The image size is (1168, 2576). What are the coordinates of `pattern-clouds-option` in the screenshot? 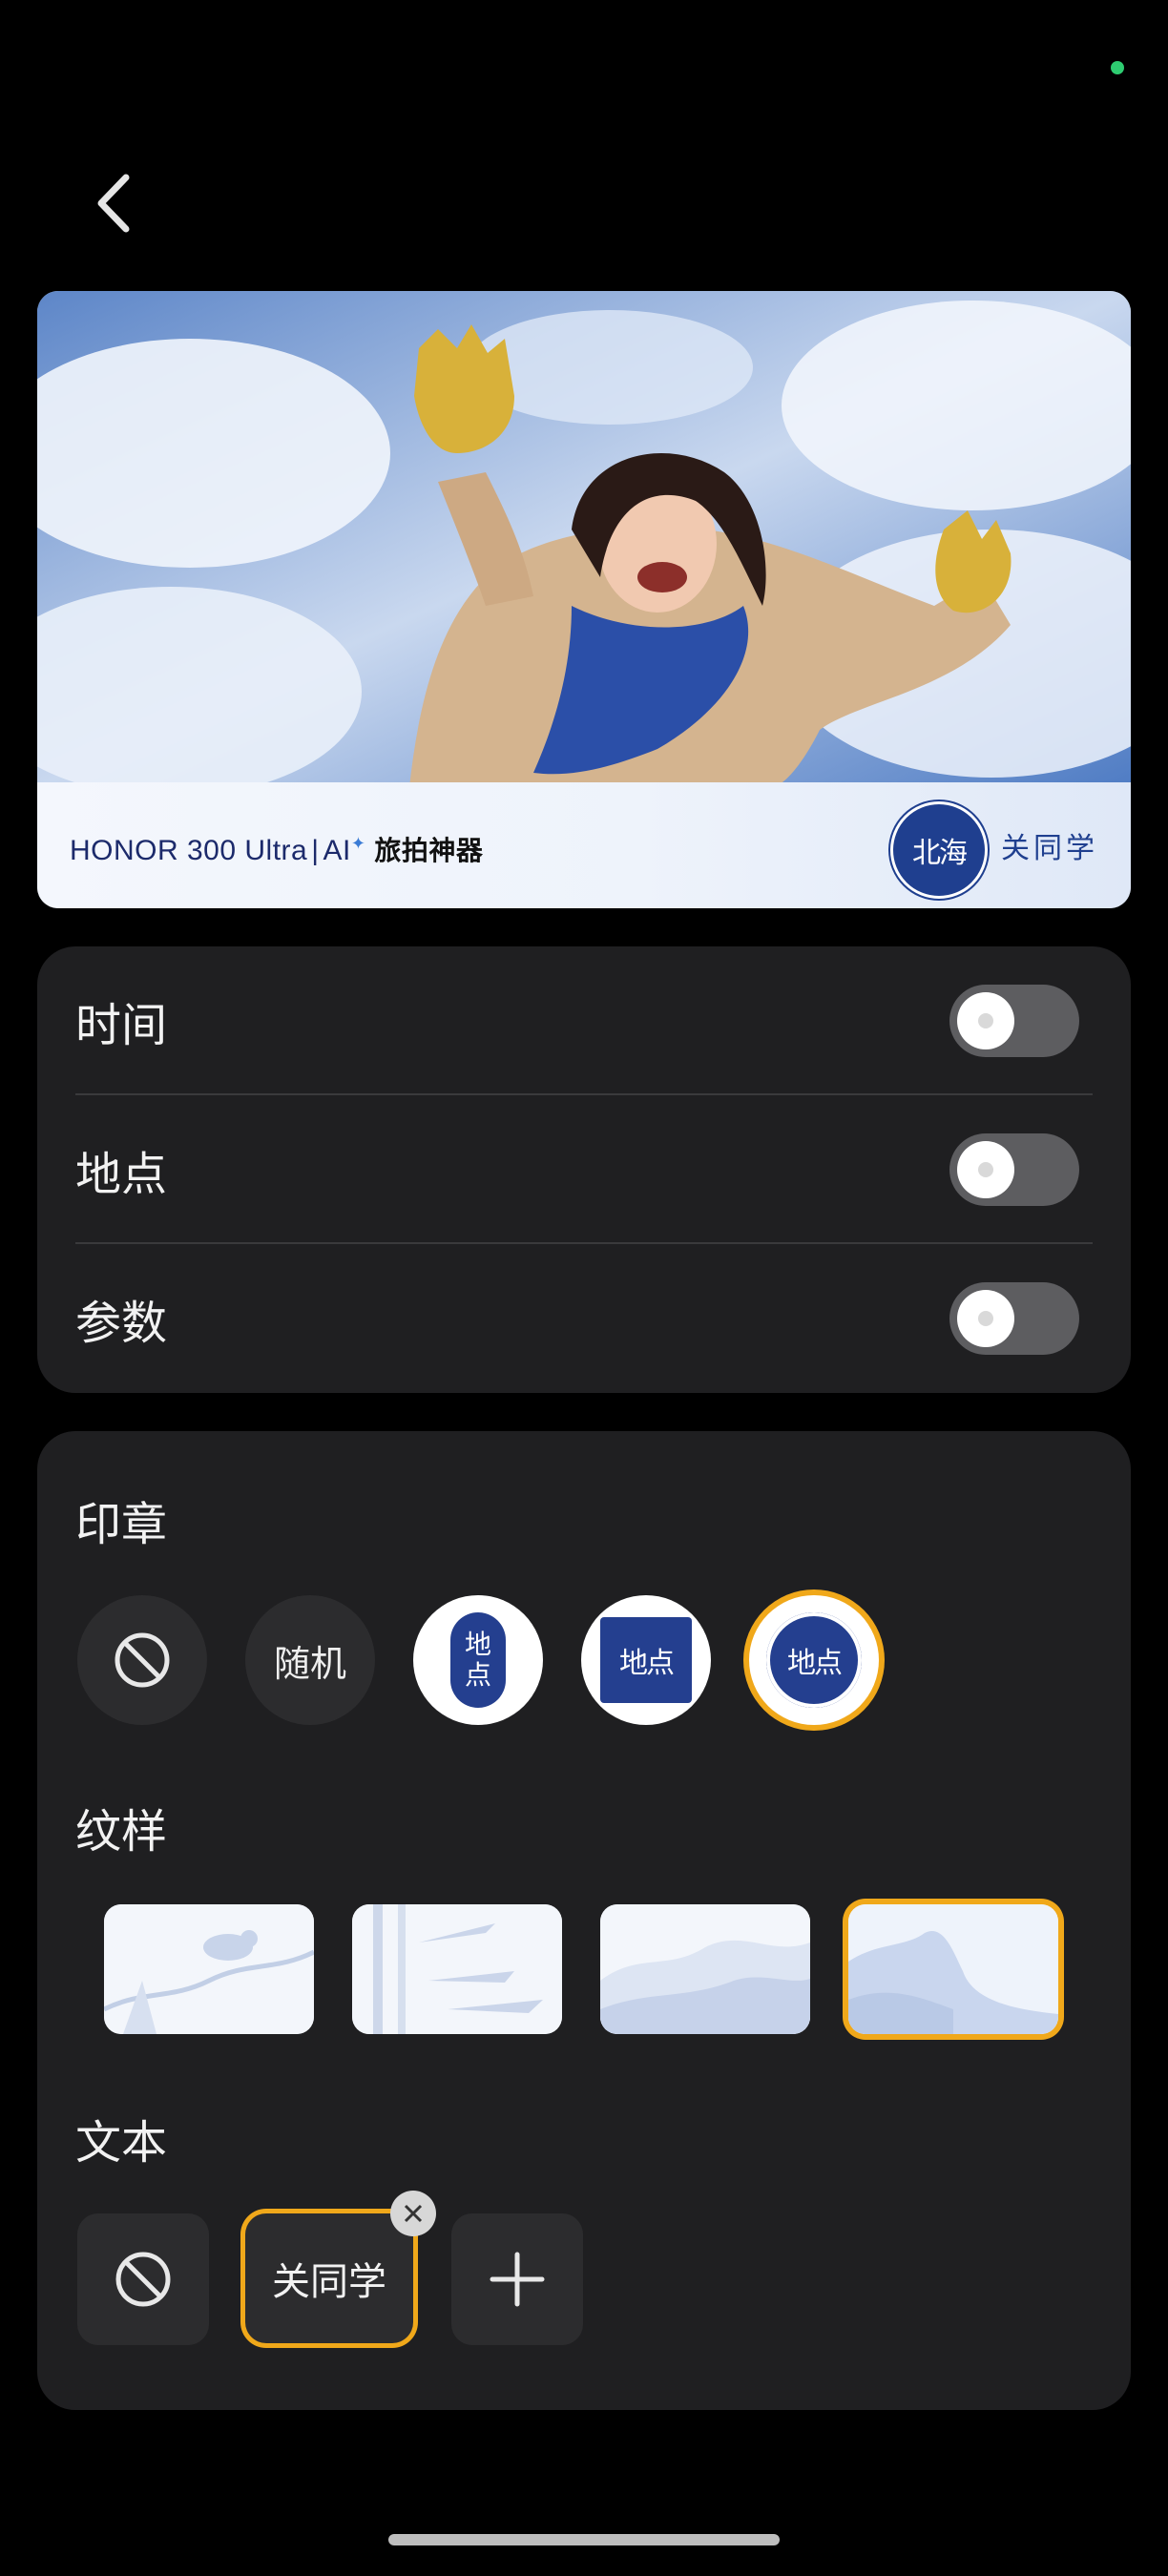 It's located at (953, 1969).